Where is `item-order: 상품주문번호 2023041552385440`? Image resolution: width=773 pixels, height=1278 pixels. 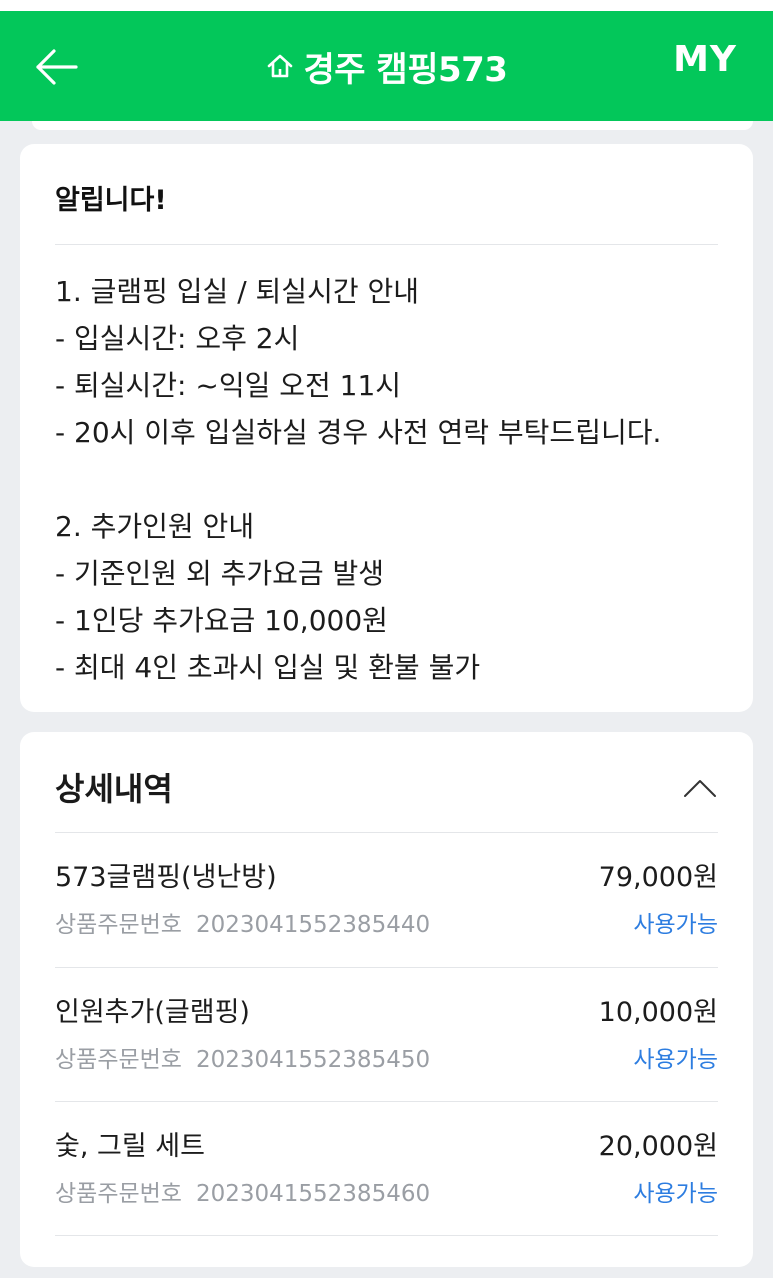
item-order: 상품주문번호 2023041552385440 is located at coordinates (242, 922).